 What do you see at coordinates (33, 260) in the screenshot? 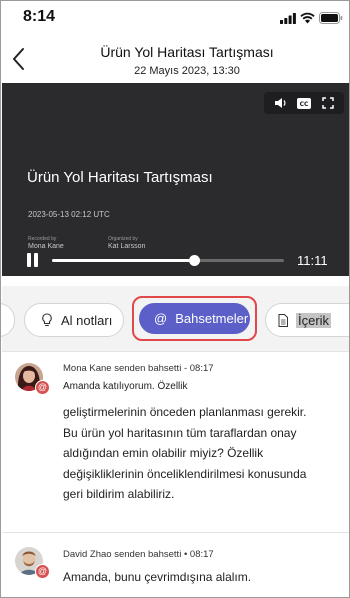
I see `pause-icon` at bounding box center [33, 260].